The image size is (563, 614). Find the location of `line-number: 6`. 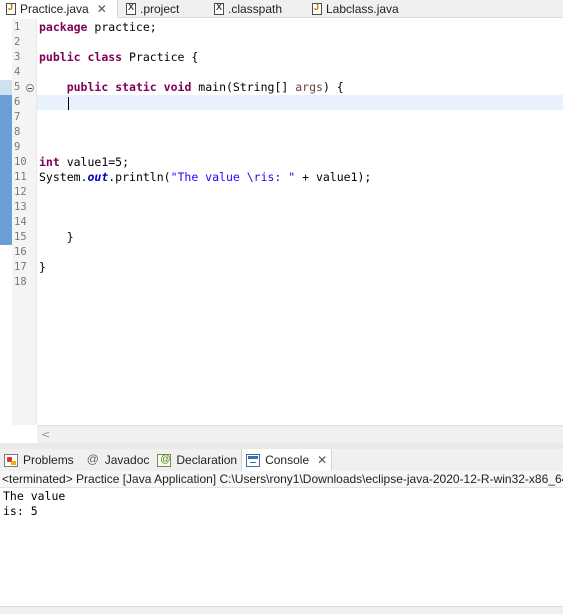

line-number: 6 is located at coordinates (17, 102).